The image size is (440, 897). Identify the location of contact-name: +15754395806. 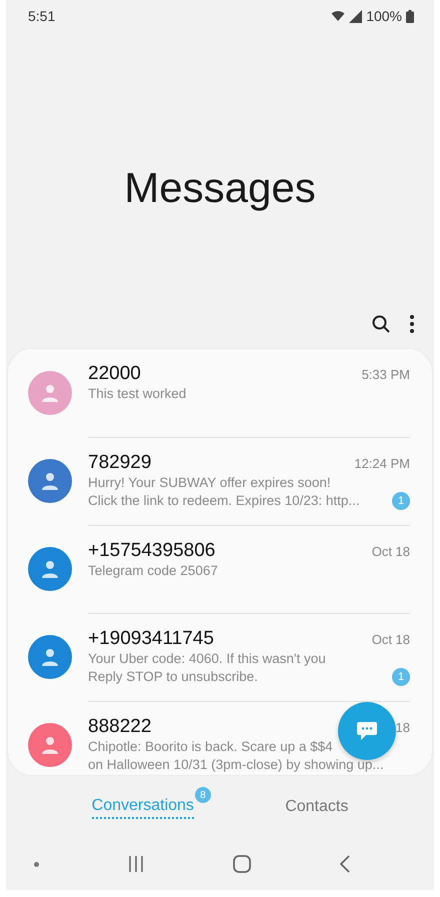
(152, 551).